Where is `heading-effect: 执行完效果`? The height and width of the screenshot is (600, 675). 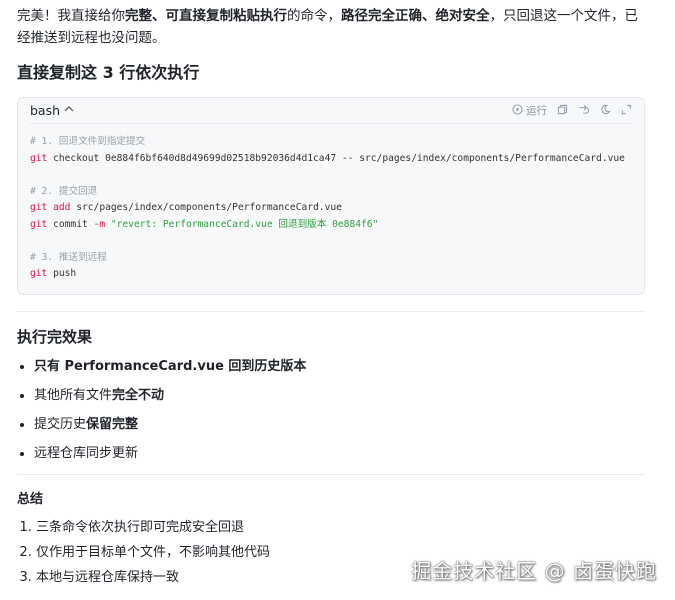 heading-effect: 执行完效果 is located at coordinates (55, 337).